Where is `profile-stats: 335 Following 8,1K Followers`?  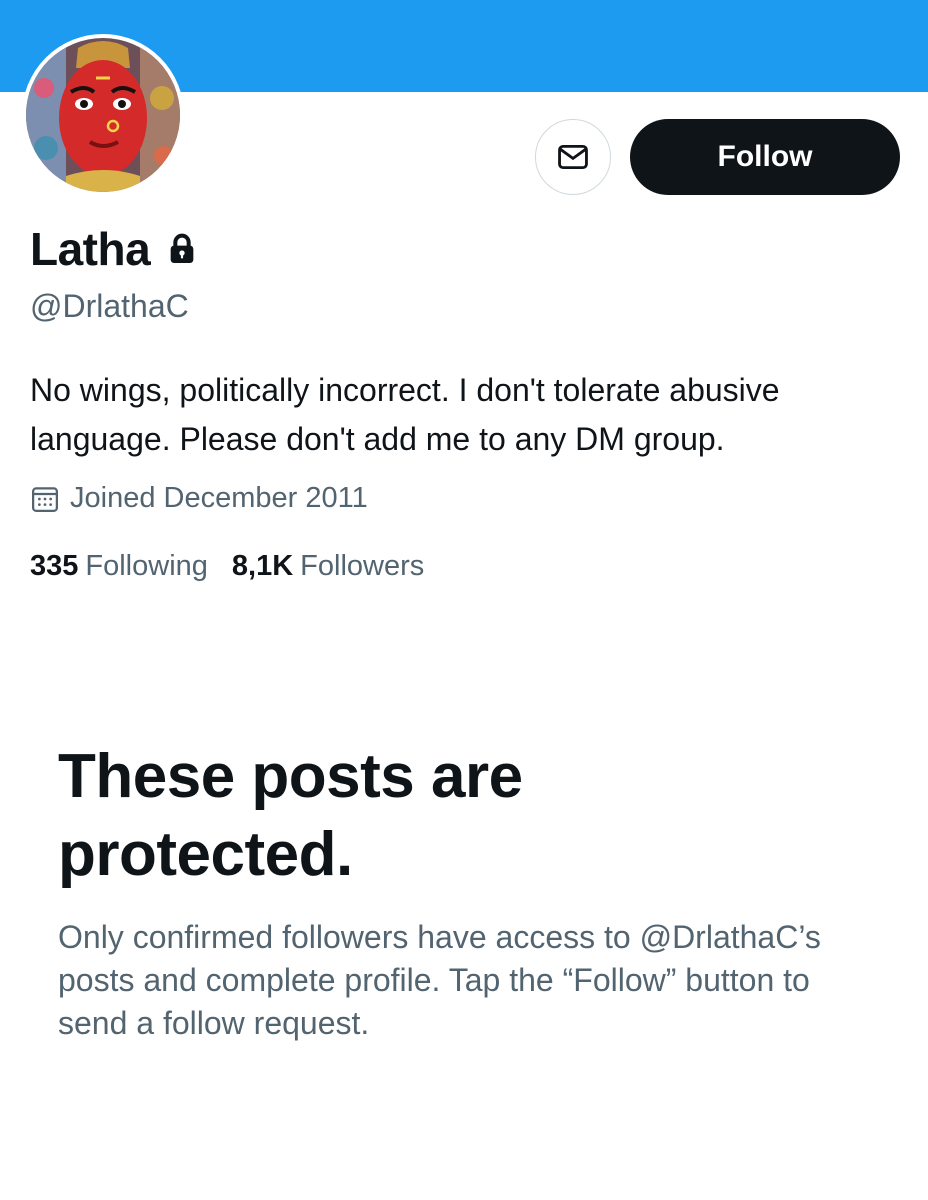 profile-stats: 335 Following 8,1K Followers is located at coordinates (227, 566).